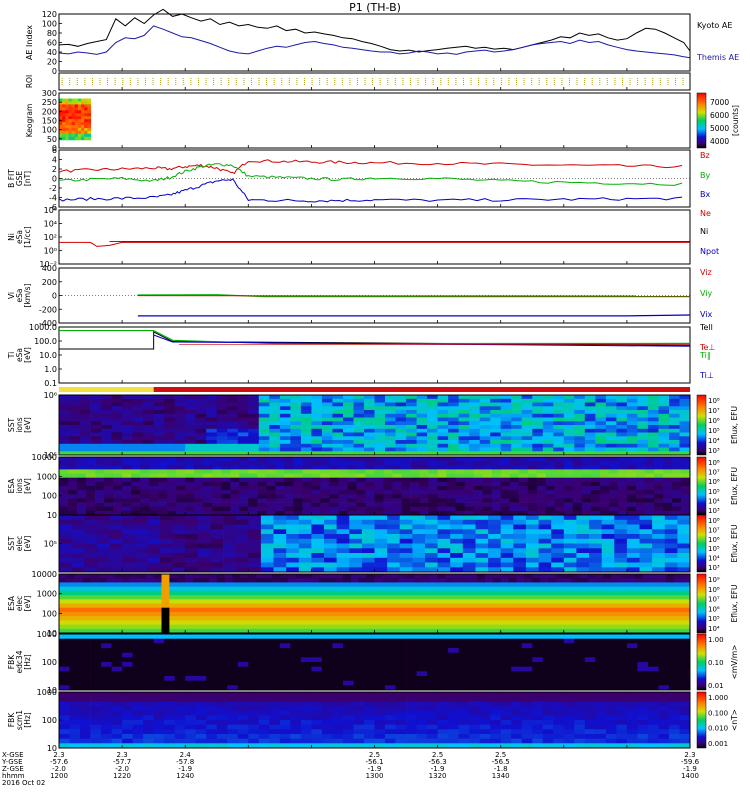  What do you see at coordinates (47, 594) in the screenshot?
I see `esa-elec-tick-label: 1000` at bounding box center [47, 594].